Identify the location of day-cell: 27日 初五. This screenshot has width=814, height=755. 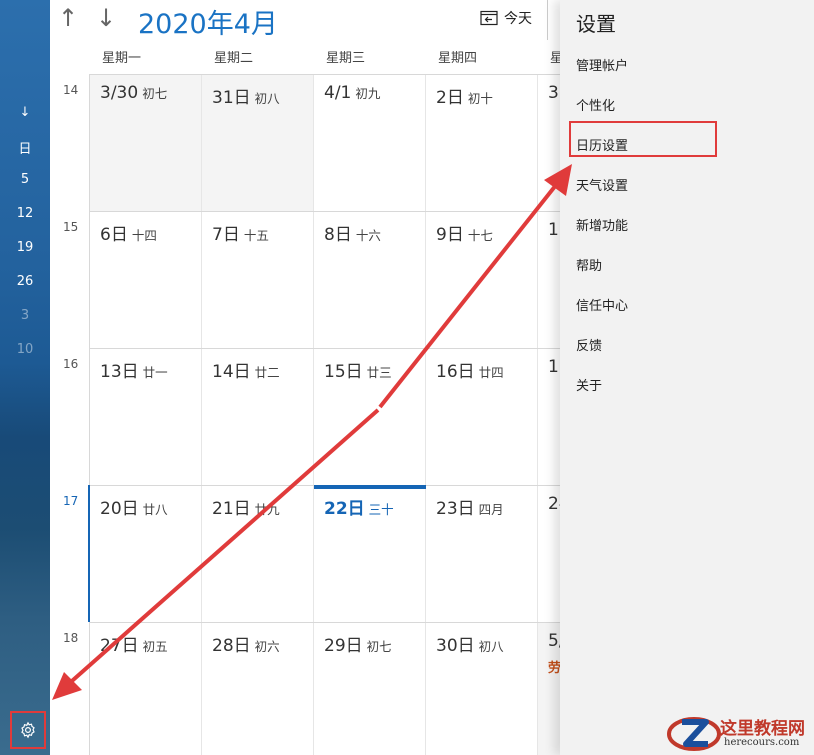
(146, 689).